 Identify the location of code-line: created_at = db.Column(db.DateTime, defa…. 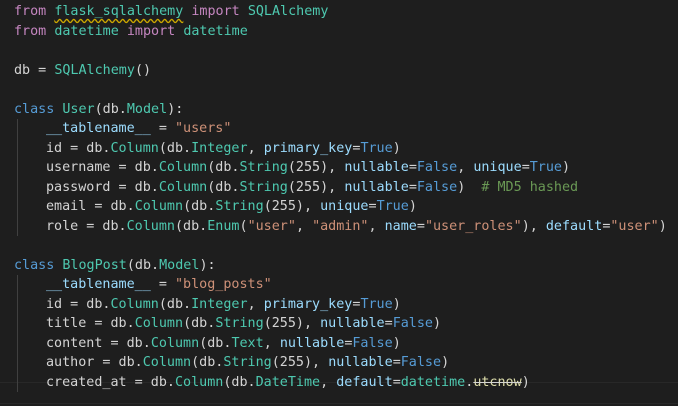
(346, 382).